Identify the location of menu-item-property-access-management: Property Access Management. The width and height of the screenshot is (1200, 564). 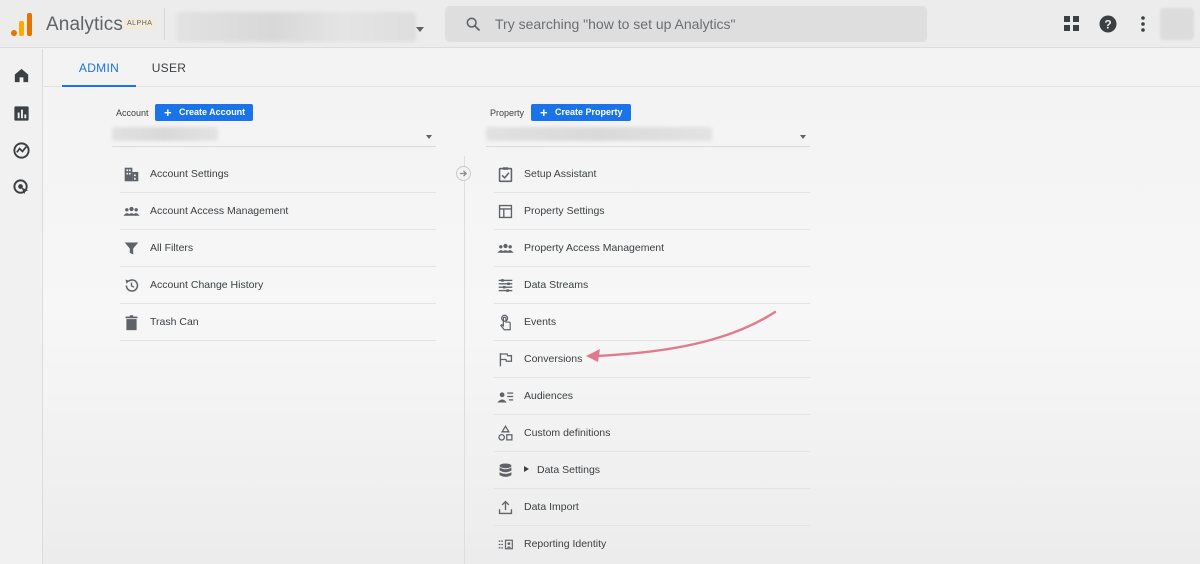
(652, 248).